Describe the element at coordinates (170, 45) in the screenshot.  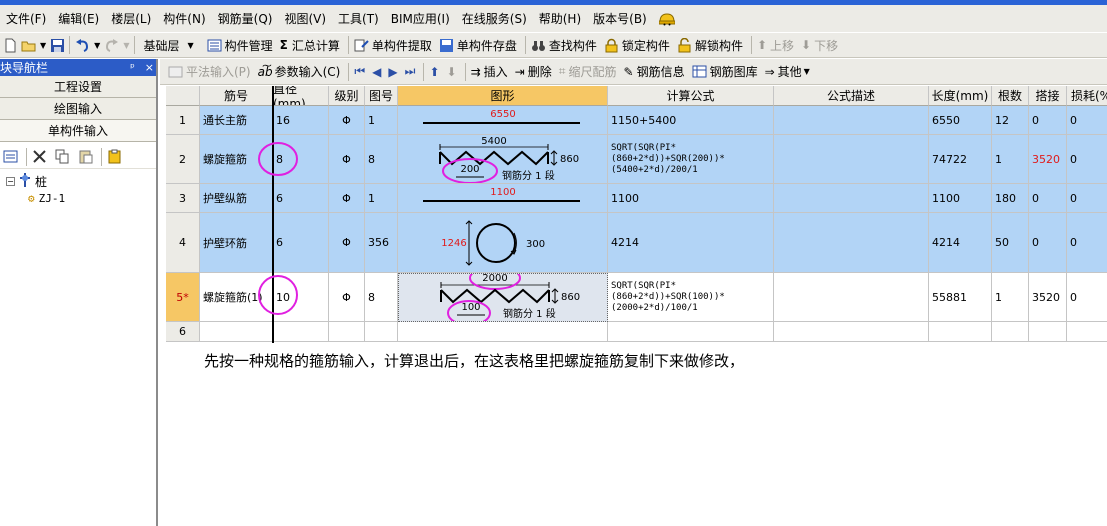
I see `layer-select: 基础层 ▼` at that location.